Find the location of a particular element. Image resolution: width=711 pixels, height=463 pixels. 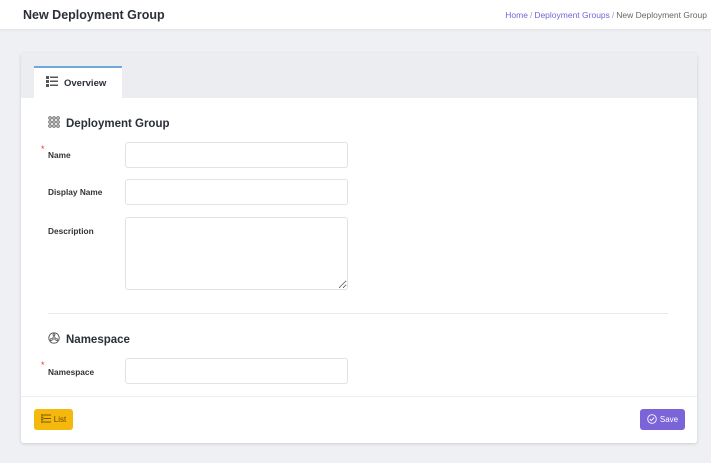

save-button: Save is located at coordinates (662, 419).